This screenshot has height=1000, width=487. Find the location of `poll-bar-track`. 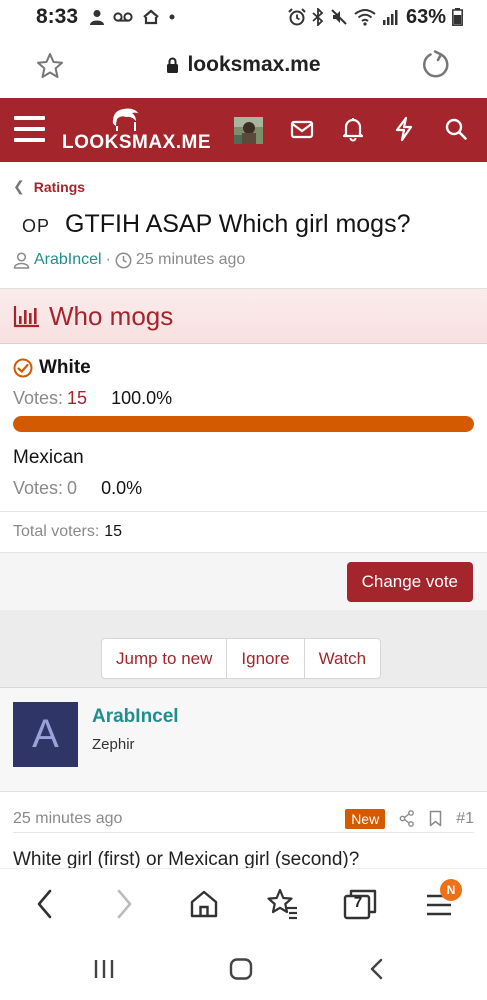

poll-bar-track is located at coordinates (243, 424).